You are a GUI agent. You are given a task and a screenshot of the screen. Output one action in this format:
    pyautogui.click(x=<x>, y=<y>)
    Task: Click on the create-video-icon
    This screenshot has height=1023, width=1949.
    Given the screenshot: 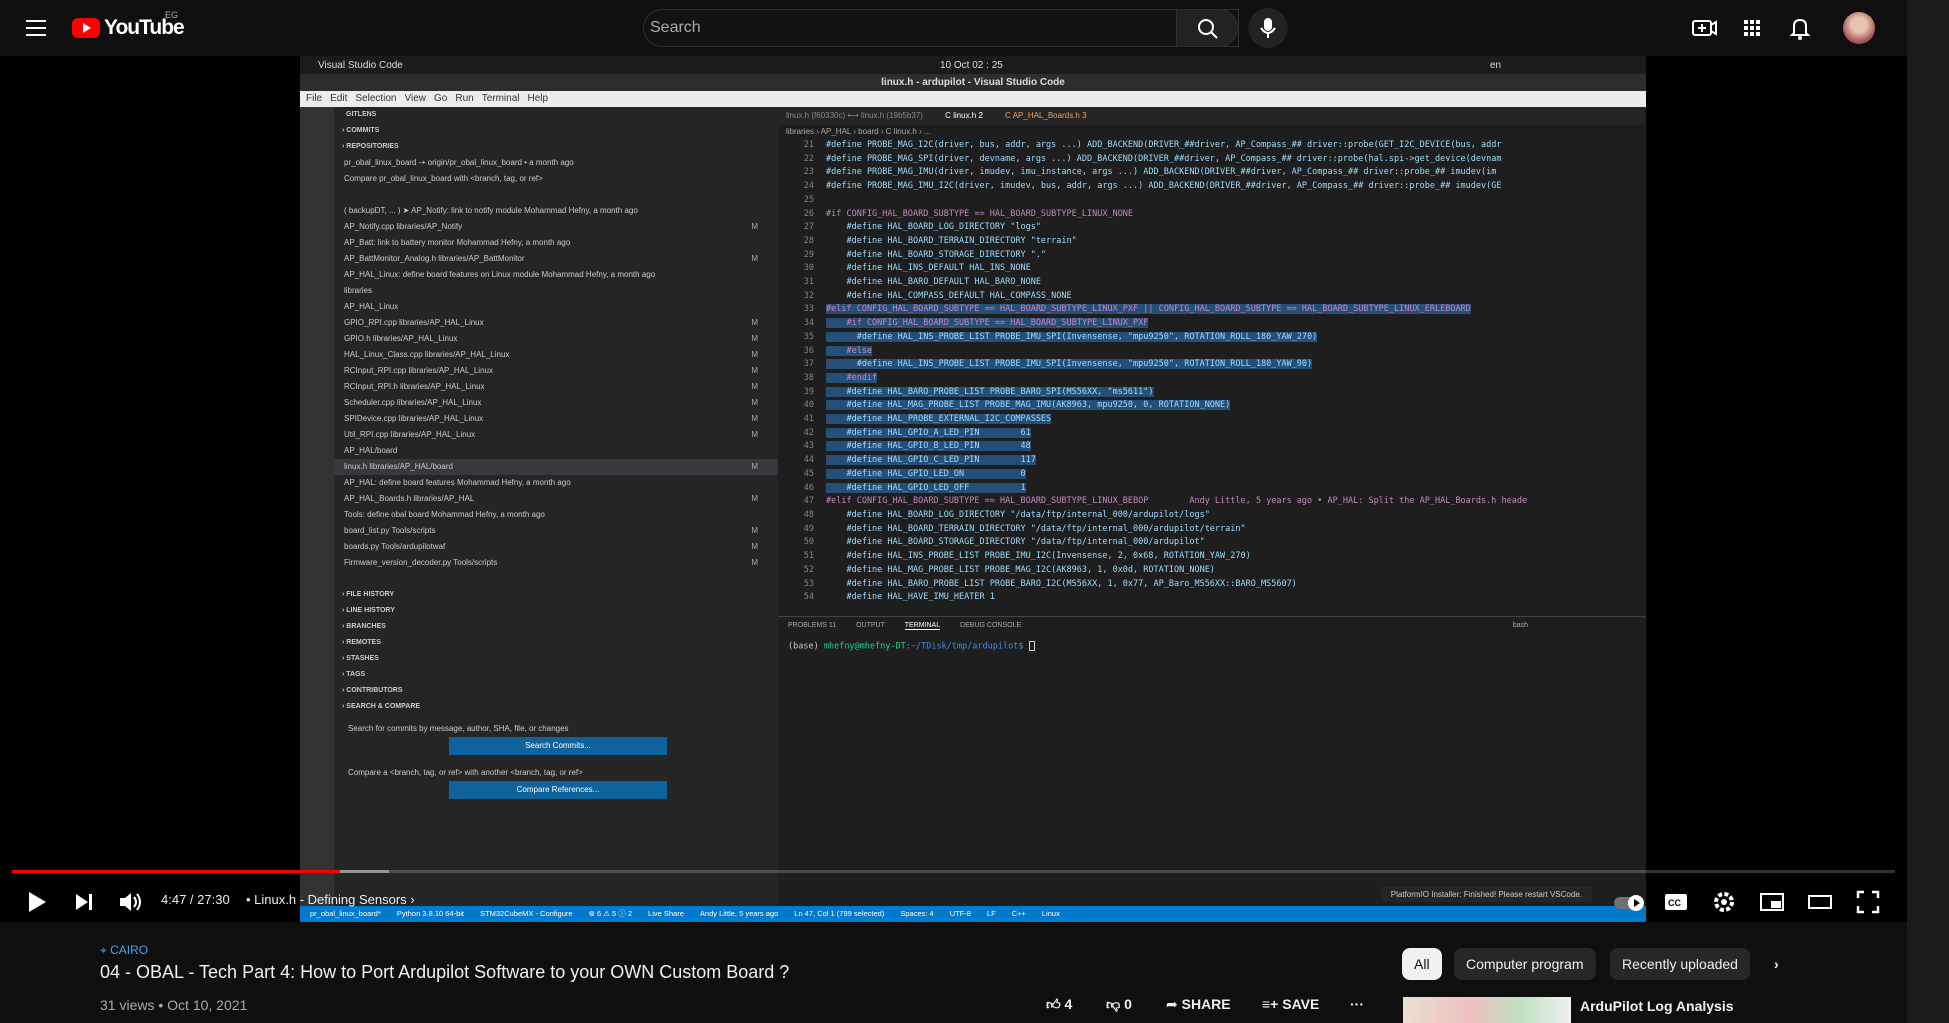 What is the action you would take?
    pyautogui.click(x=1704, y=28)
    